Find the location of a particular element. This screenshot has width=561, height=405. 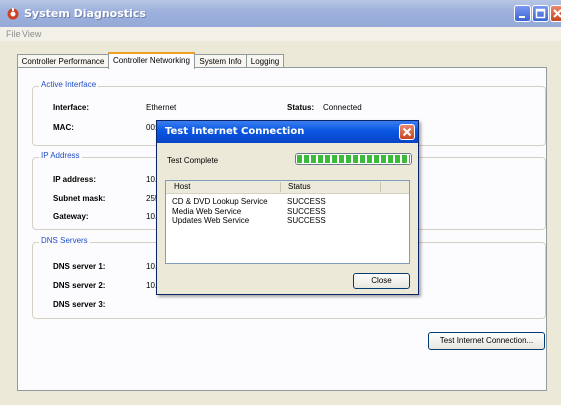

dns3-label: DNS server 3: is located at coordinates (79, 304).